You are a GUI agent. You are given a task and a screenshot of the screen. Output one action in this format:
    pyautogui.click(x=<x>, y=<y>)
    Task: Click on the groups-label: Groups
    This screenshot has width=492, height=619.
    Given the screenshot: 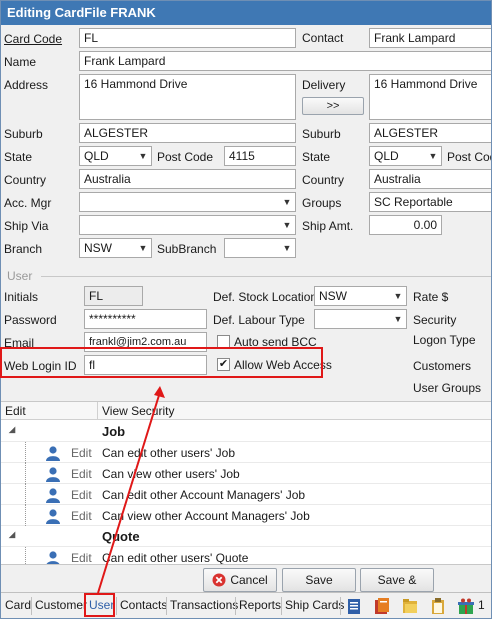 What is the action you would take?
    pyautogui.click(x=322, y=203)
    